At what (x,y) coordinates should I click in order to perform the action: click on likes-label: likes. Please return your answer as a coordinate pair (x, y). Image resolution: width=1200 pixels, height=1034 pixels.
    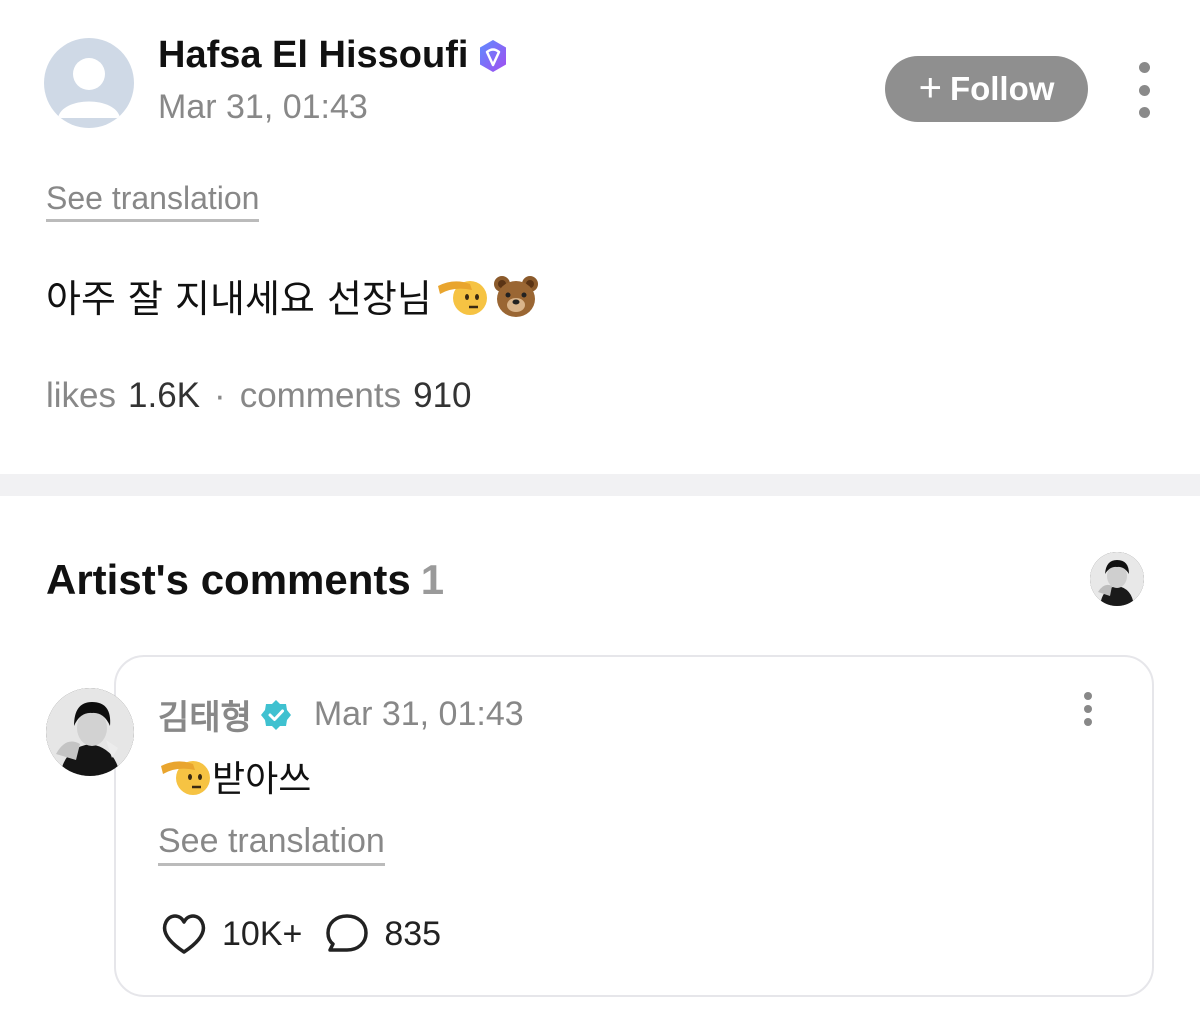
    Looking at the image, I should click on (81, 395).